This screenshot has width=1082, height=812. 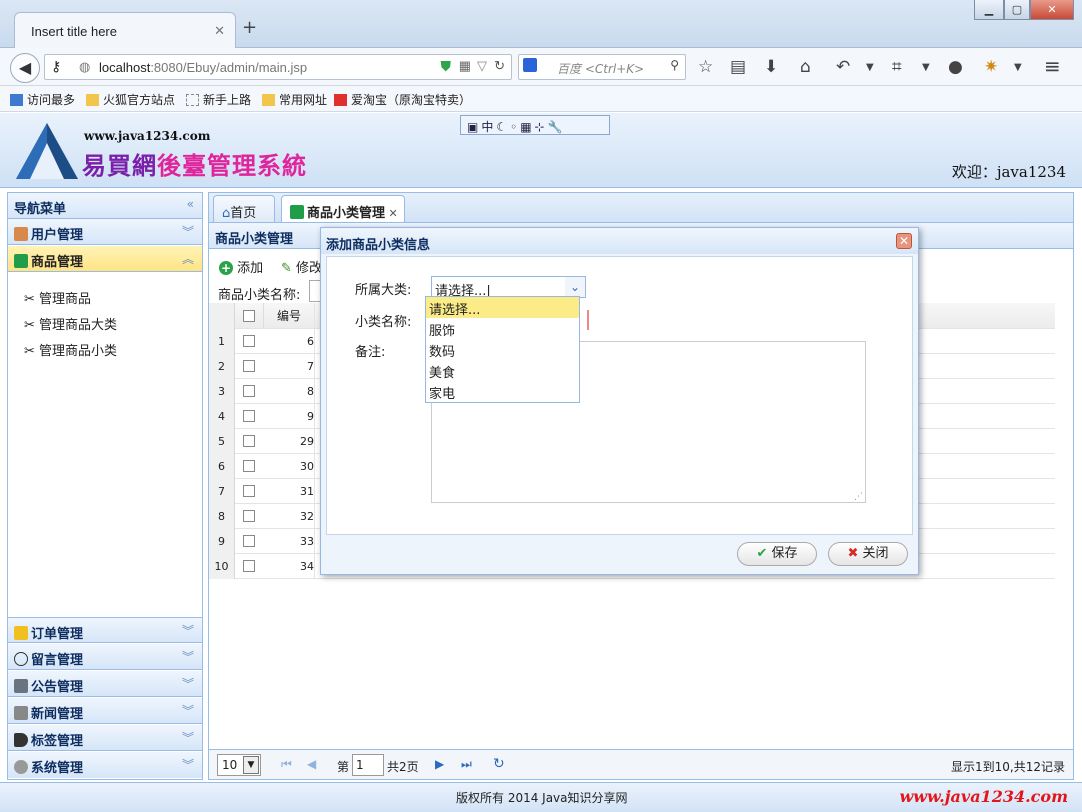 What do you see at coordinates (502, 391) in the screenshot?
I see `option-item: 家电` at bounding box center [502, 391].